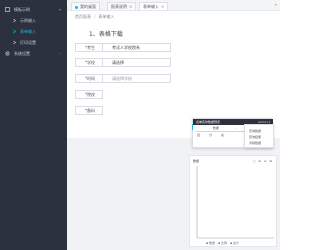 This screenshot has width=320, height=250. What do you see at coordinates (223, 135) in the screenshot?
I see `popup-row-label: 总` at bounding box center [223, 135].